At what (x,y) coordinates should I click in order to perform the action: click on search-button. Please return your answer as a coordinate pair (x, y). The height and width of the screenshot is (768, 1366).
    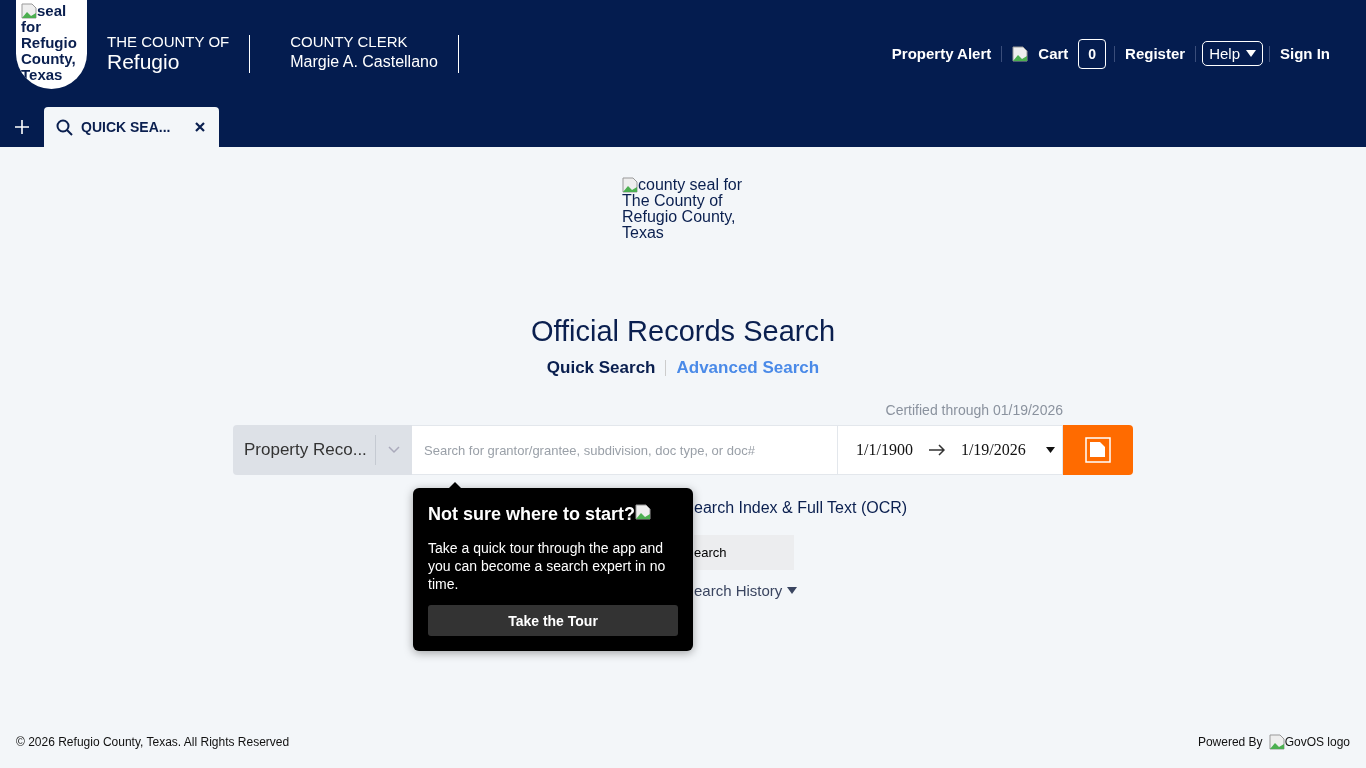
    Looking at the image, I should click on (1098, 450).